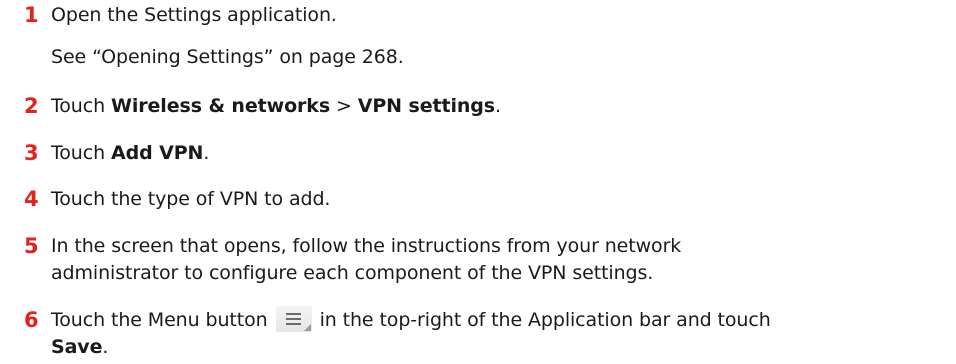  Describe the element at coordinates (31, 320) in the screenshot. I see `step-number: 6` at that location.